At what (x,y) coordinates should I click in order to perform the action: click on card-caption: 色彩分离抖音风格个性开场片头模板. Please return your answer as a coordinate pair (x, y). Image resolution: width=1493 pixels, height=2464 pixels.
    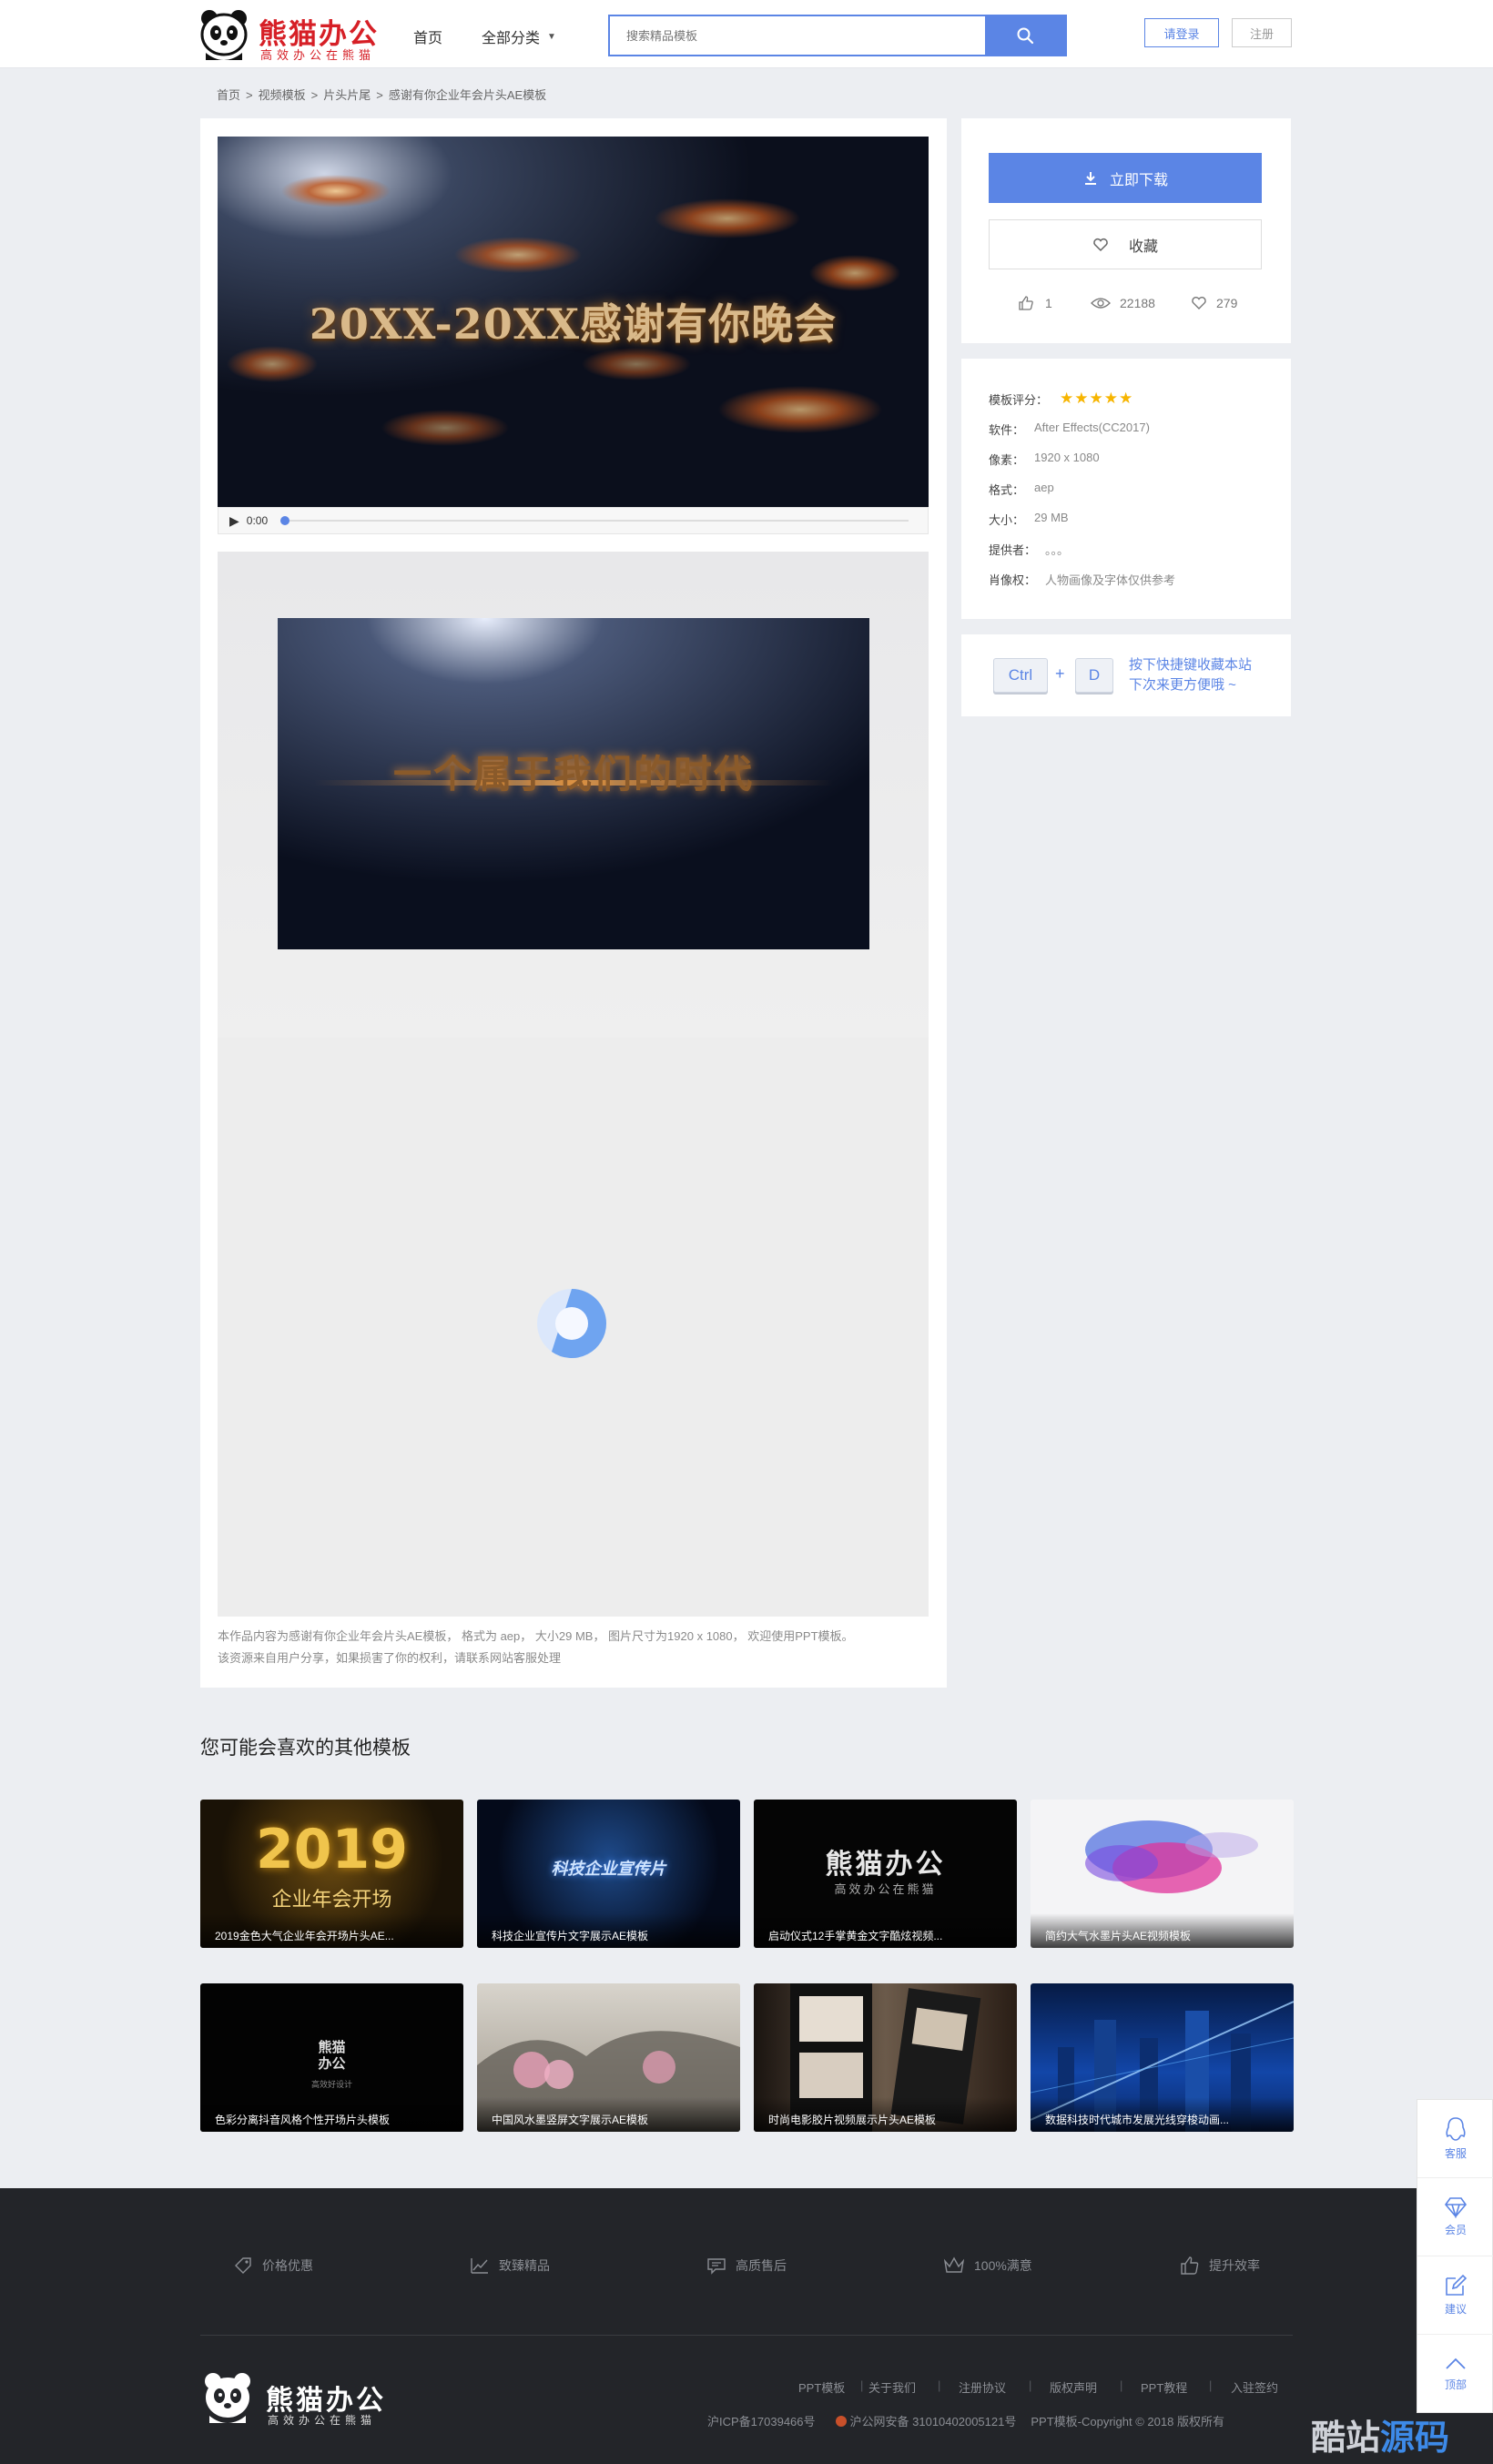
    Looking at the image, I should click on (332, 2114).